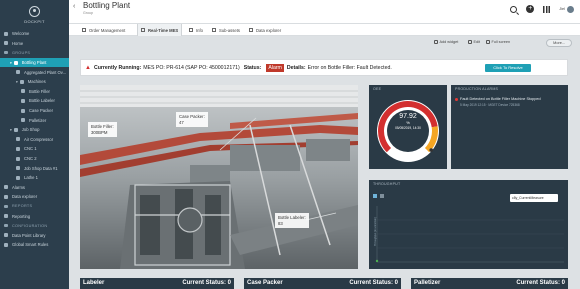 The image size is (580, 289). Describe the element at coordinates (21, 81) in the screenshot. I see `folder-icon` at that location.